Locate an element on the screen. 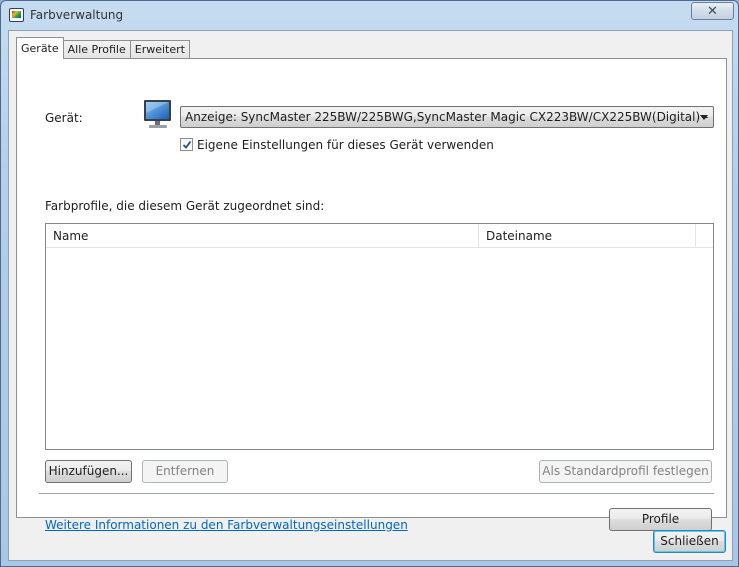 The width and height of the screenshot is (739, 567). checkmark-icon is located at coordinates (187, 144).